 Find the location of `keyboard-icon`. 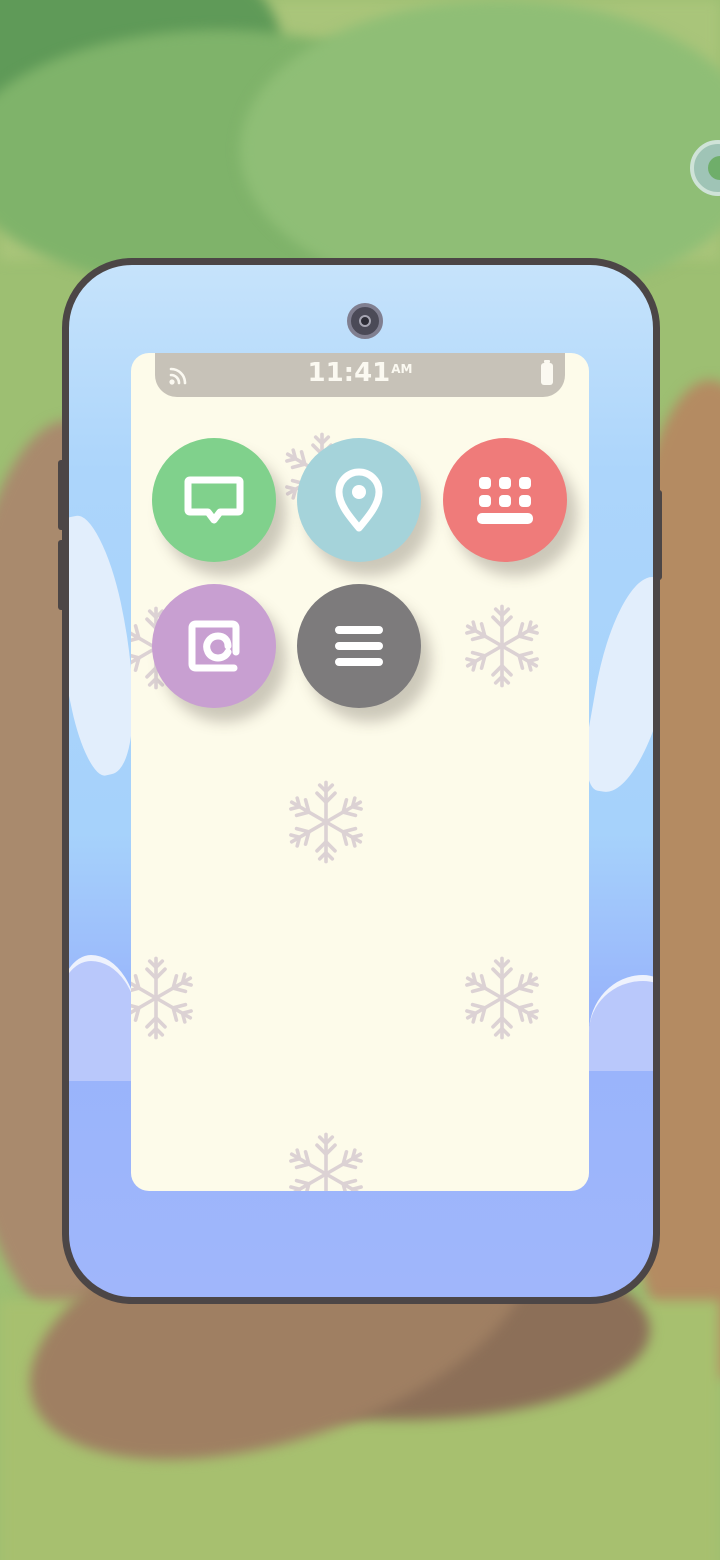

keyboard-icon is located at coordinates (505, 500).